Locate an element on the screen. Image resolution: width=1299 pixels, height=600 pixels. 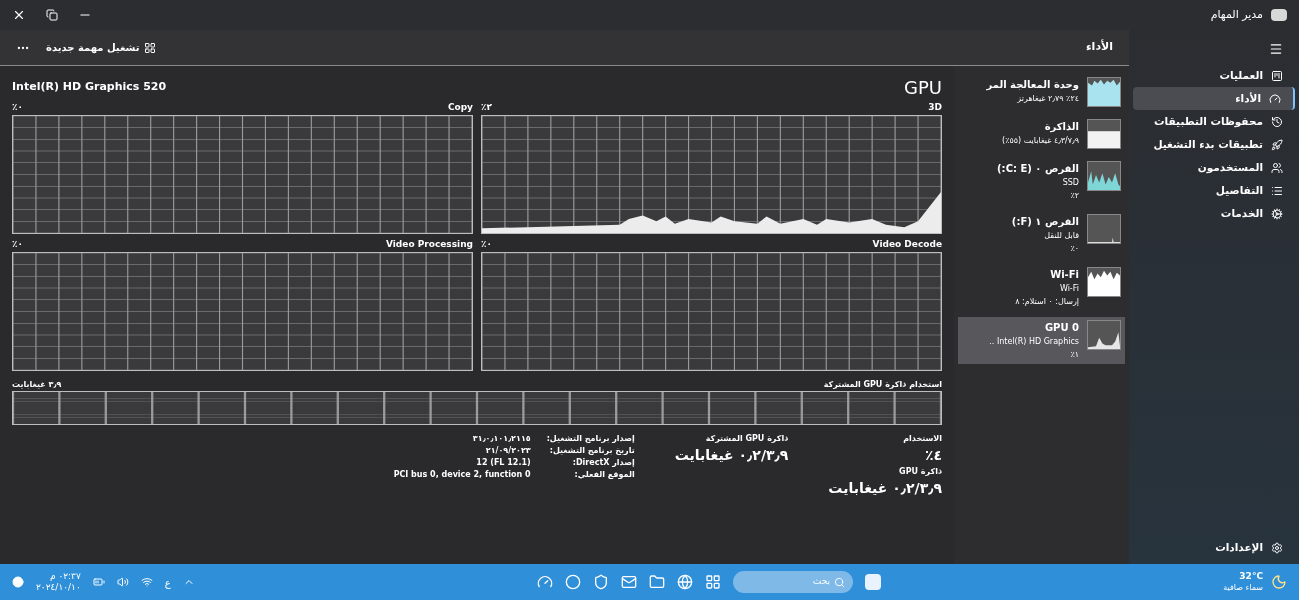
gpu-model: Intel(R) HD Graphics 520 is located at coordinates (89, 87).